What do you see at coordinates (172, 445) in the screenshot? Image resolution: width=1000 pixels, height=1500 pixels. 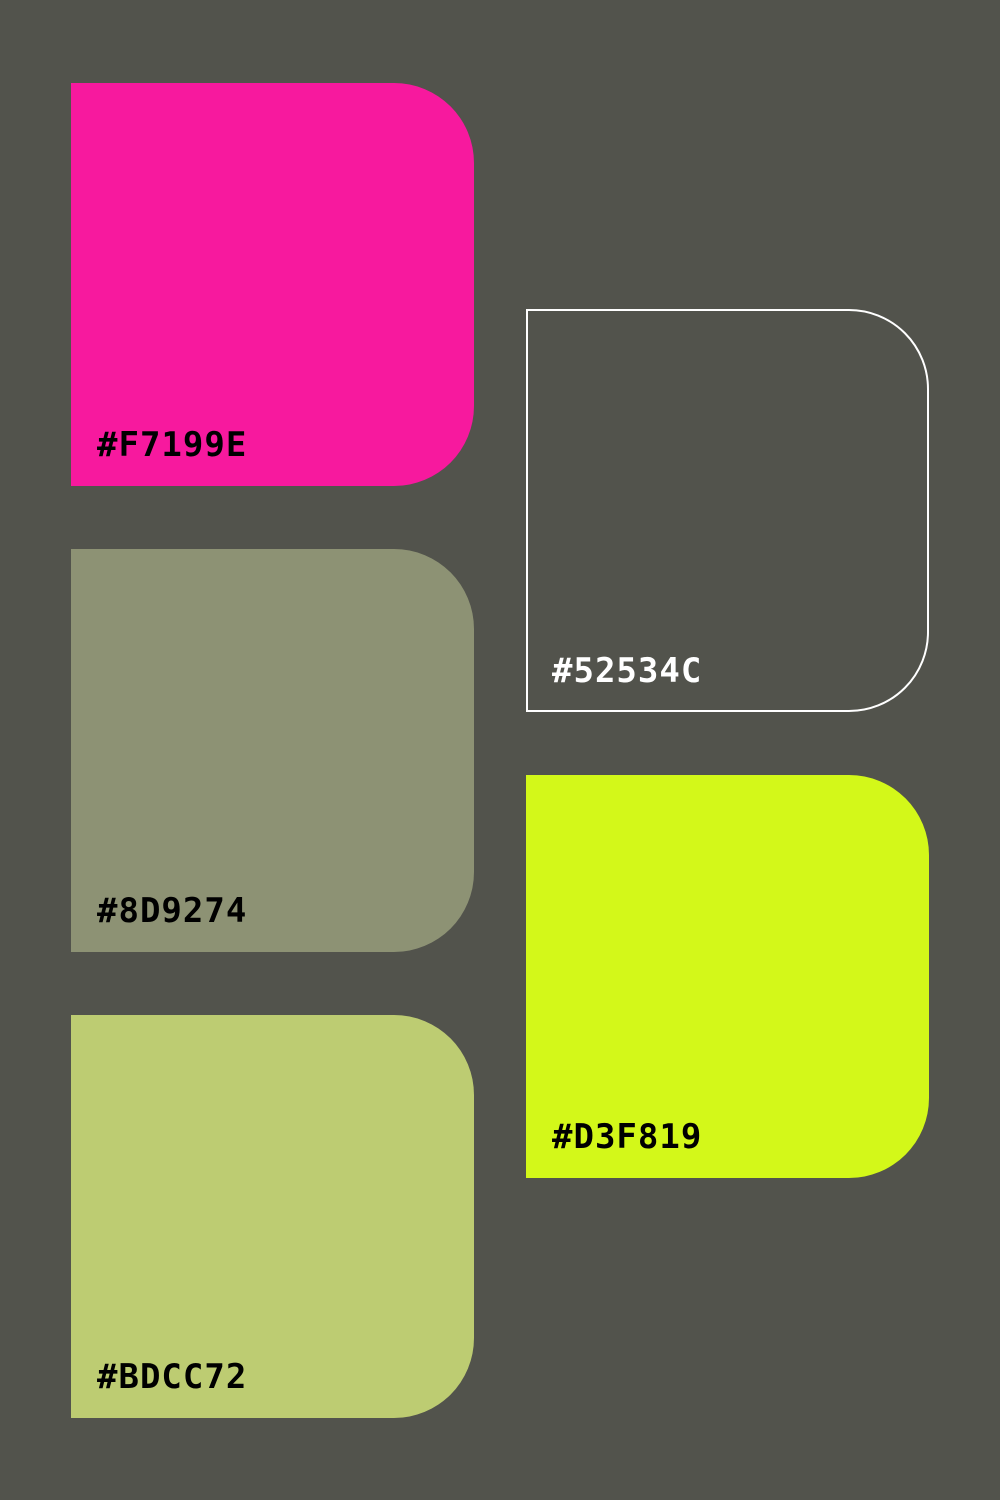 I see `swatch-hex-label: #F7199E` at bounding box center [172, 445].